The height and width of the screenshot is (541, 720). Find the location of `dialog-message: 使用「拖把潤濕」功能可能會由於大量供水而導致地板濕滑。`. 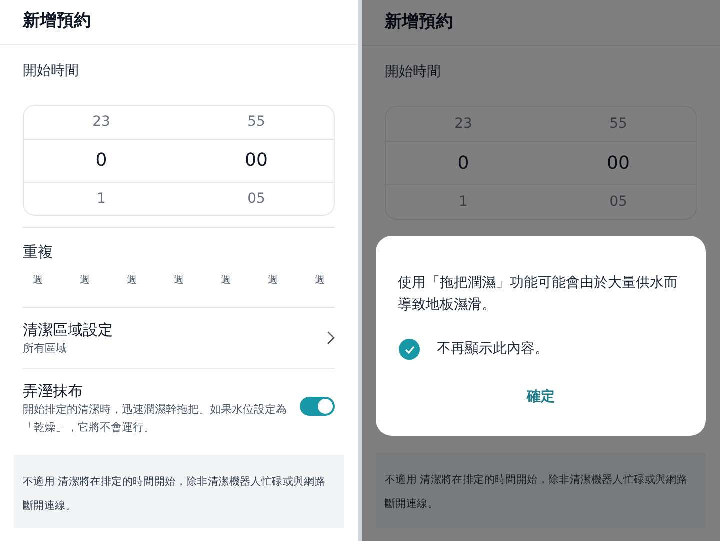

dialog-message: 使用「拖把潤濕」功能可能會由於大量供水而導致地板濕滑。 is located at coordinates (538, 294).